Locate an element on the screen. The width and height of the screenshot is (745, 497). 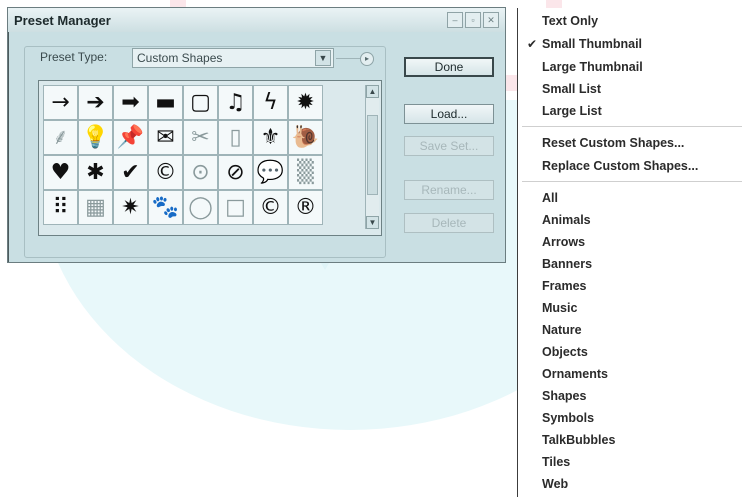
menu-item-library-nature: Nature is located at coordinates (562, 330).